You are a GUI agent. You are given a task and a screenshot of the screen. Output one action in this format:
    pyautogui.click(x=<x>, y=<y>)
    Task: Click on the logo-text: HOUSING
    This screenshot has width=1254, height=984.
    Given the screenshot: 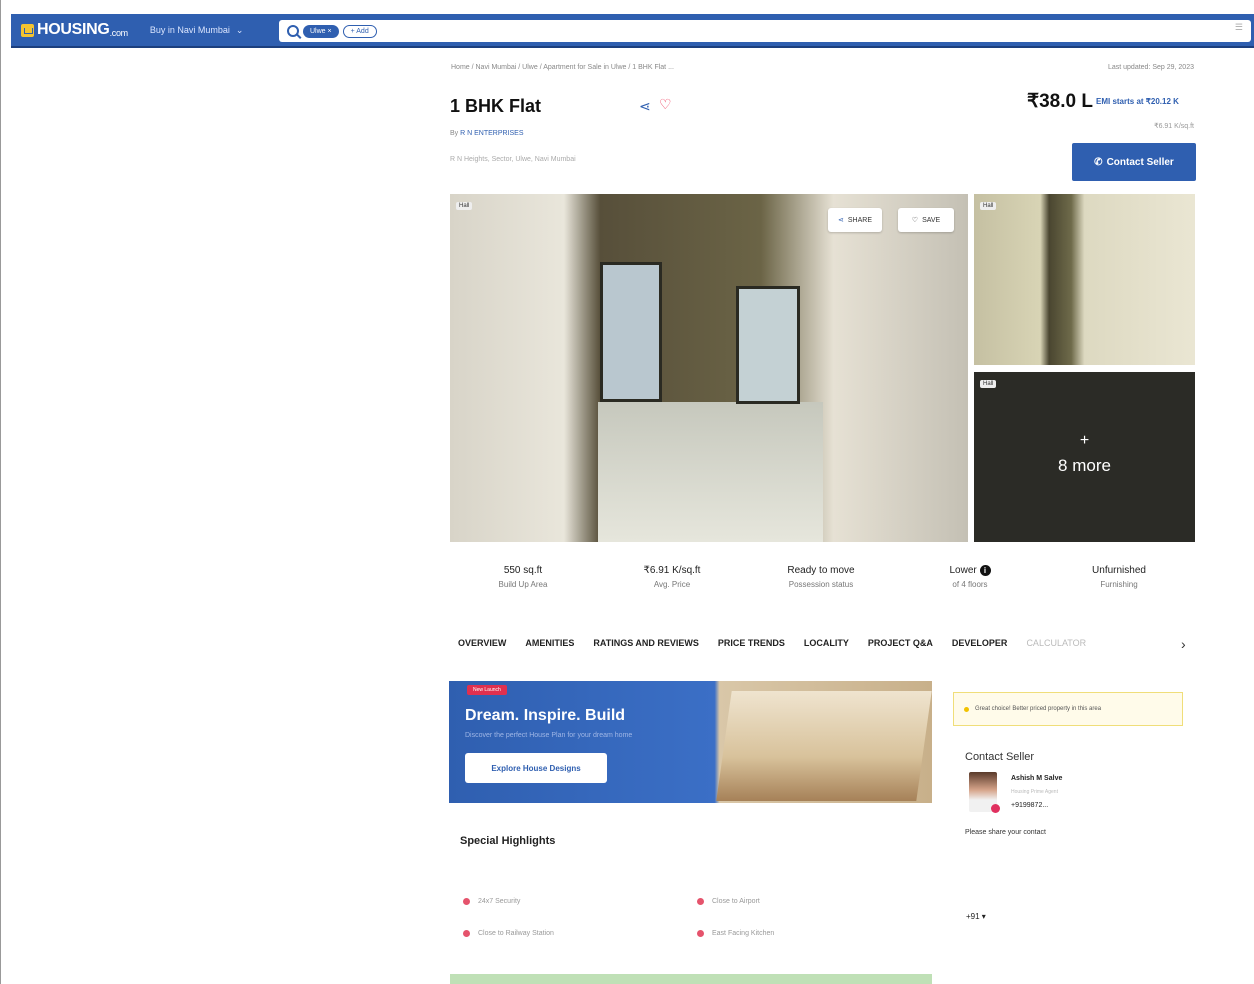 What is the action you would take?
    pyautogui.click(x=73, y=29)
    